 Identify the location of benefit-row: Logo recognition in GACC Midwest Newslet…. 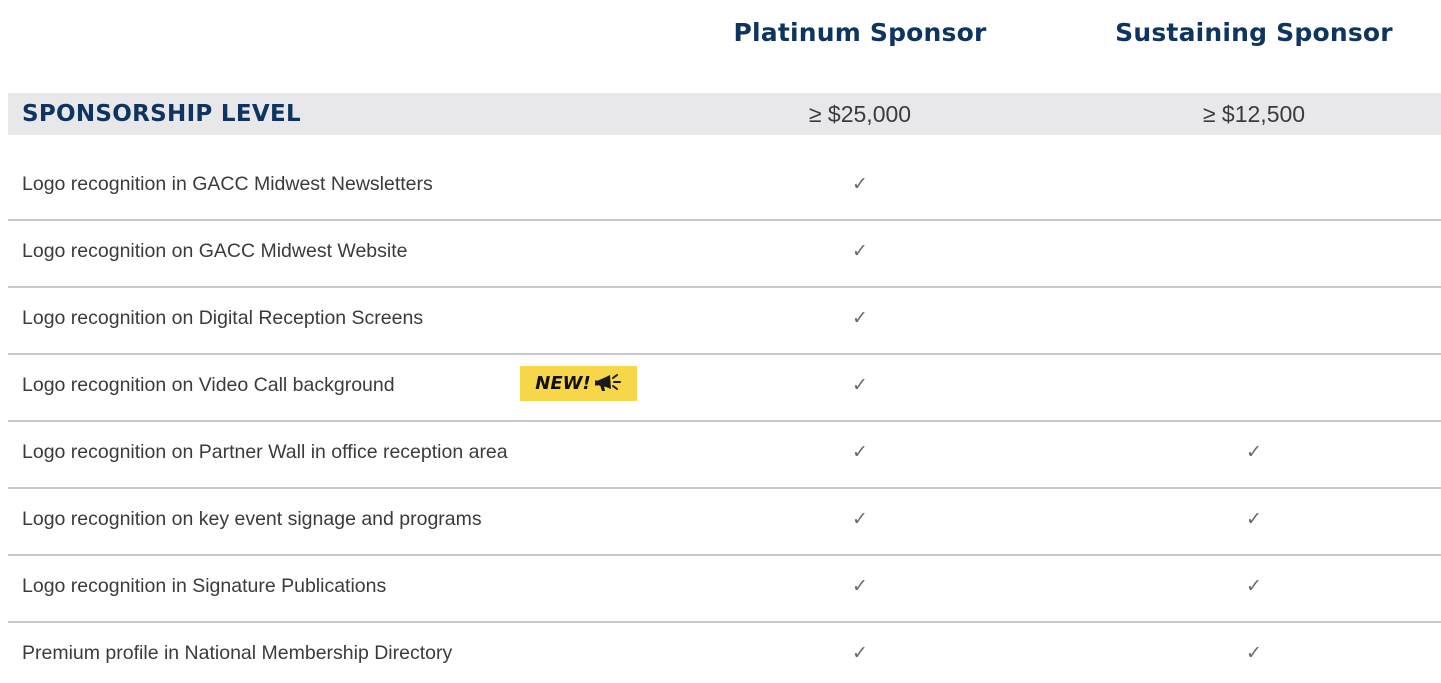
(724, 187).